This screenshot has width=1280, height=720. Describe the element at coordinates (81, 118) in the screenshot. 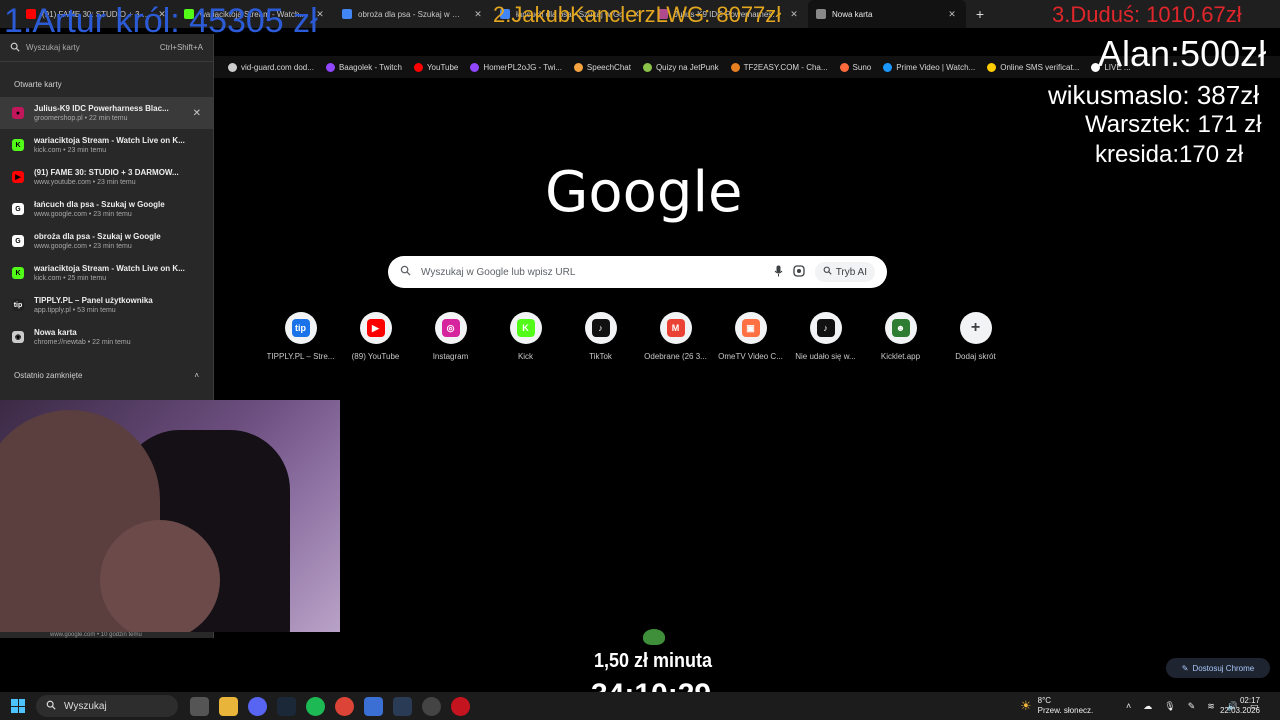

I see `tab-search-item-meta: groomershop.pl • 22 min temu` at that location.